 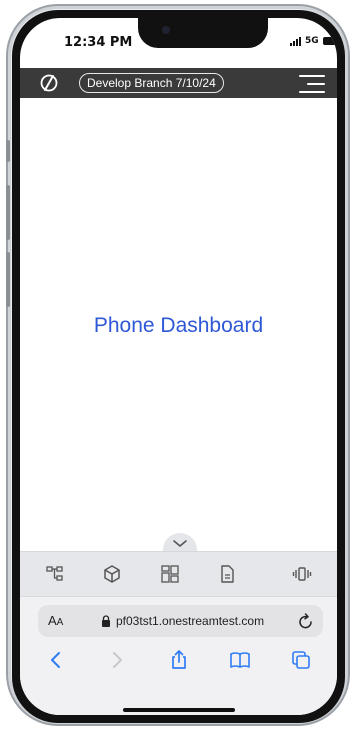 What do you see at coordinates (179, 710) in the screenshot?
I see `home-indicator` at bounding box center [179, 710].